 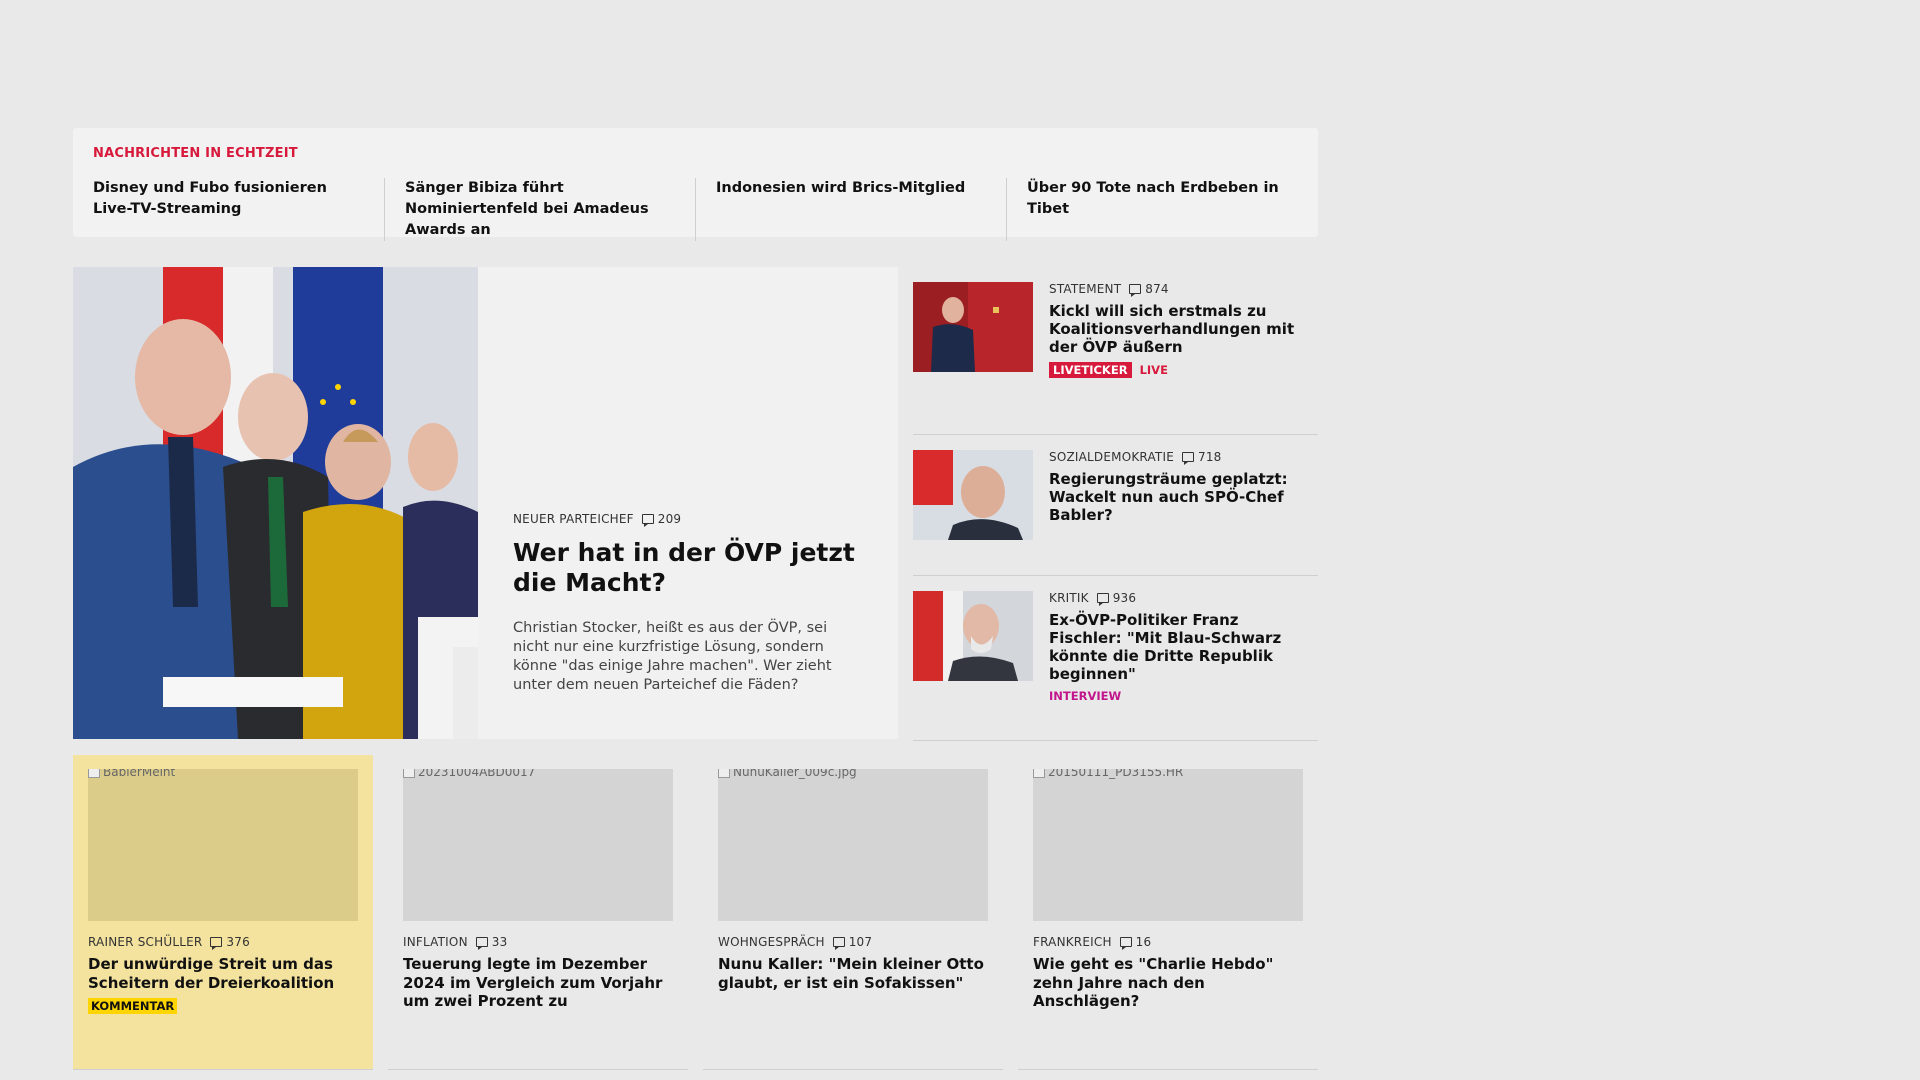 I want to click on side-kicker: SOZIALDEMOKRATIE 718, so click(x=1181, y=457).